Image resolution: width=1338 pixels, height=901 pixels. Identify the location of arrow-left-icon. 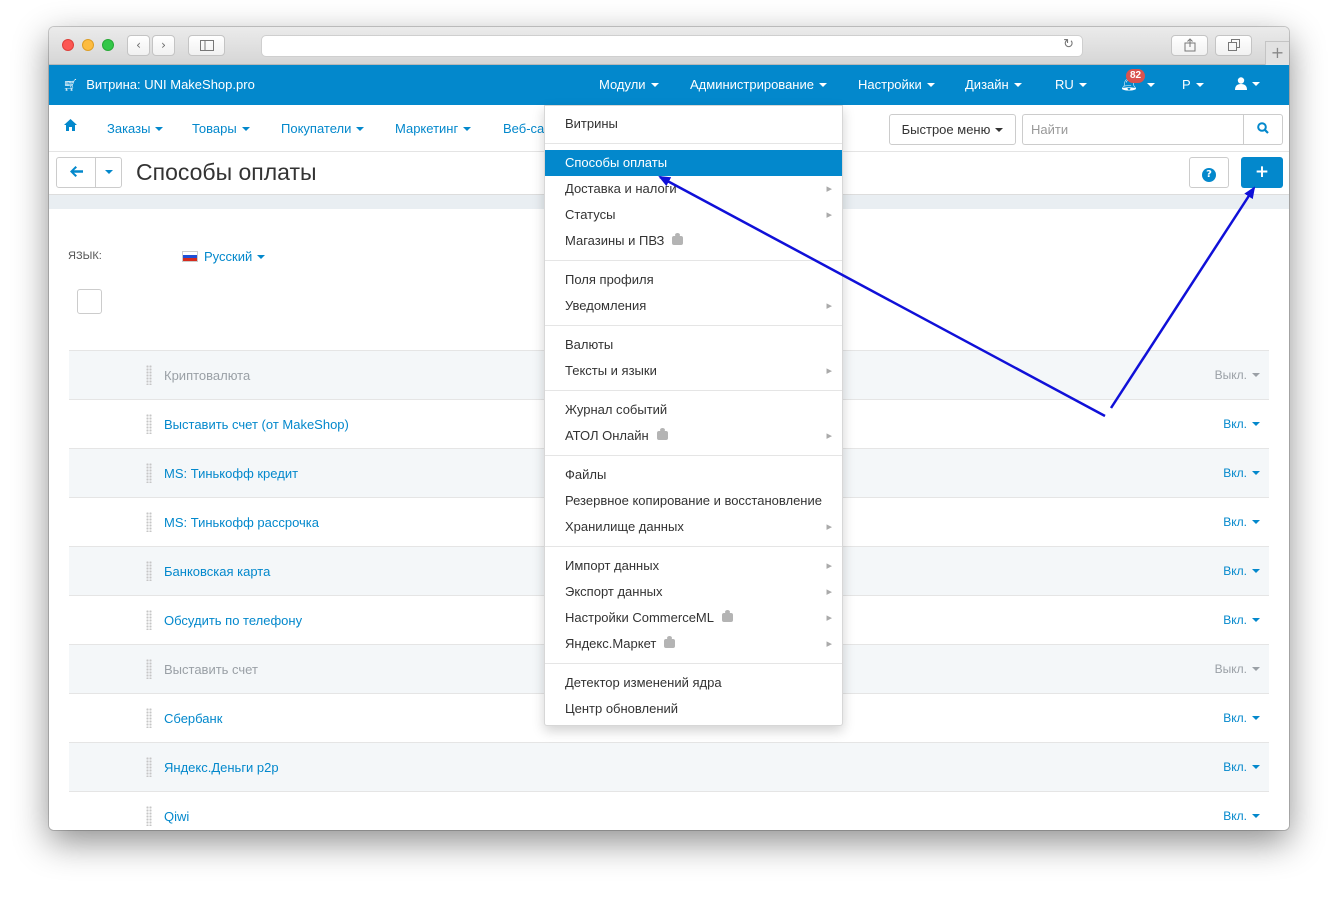
(76, 171).